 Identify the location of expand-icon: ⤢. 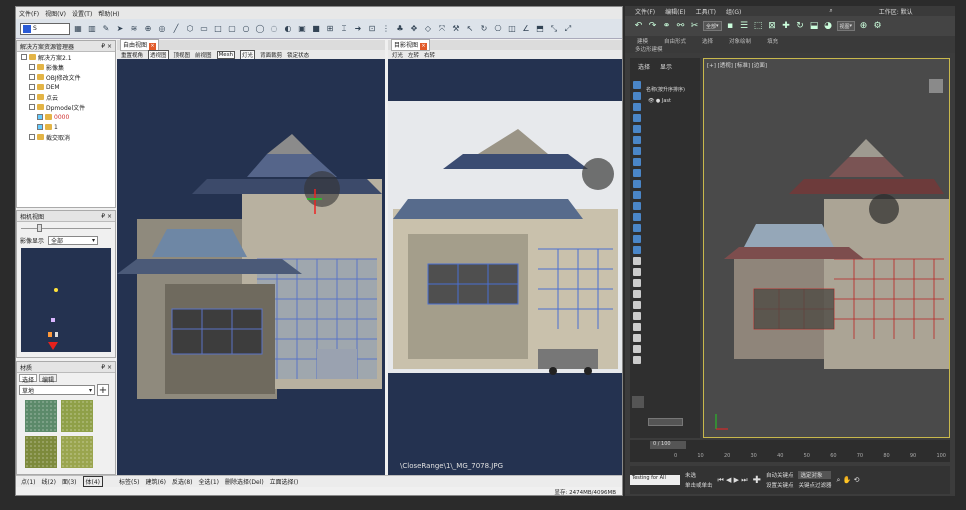
(568, 29).